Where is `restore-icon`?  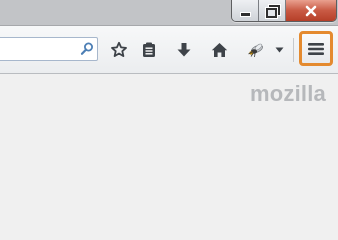
restore-icon is located at coordinates (273, 11).